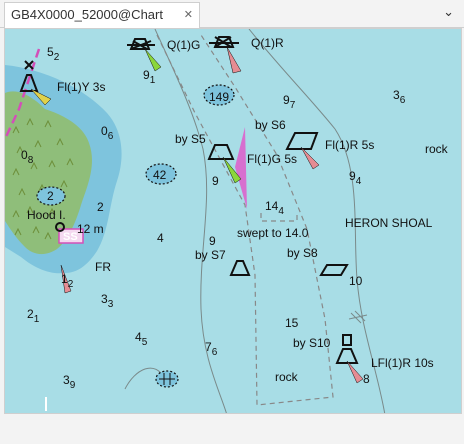  What do you see at coordinates (356, 281) in the screenshot?
I see `sounding: 10` at bounding box center [356, 281].